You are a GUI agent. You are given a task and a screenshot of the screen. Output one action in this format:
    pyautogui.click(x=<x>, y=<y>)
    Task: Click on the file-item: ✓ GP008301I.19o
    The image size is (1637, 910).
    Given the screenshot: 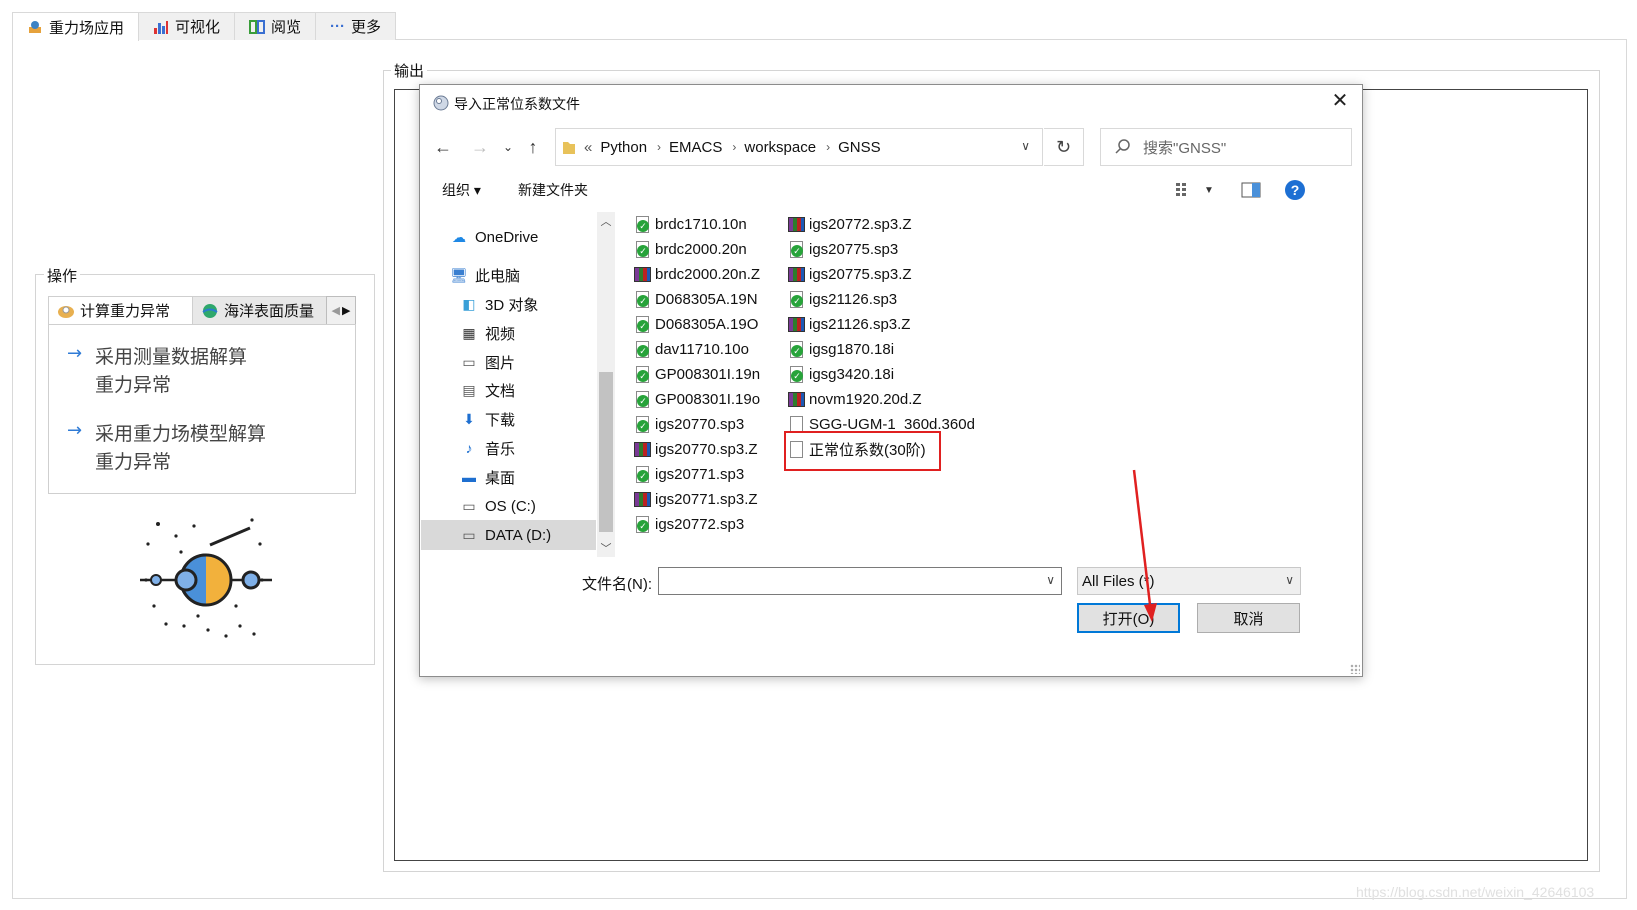 What is the action you would take?
    pyautogui.click(x=697, y=399)
    